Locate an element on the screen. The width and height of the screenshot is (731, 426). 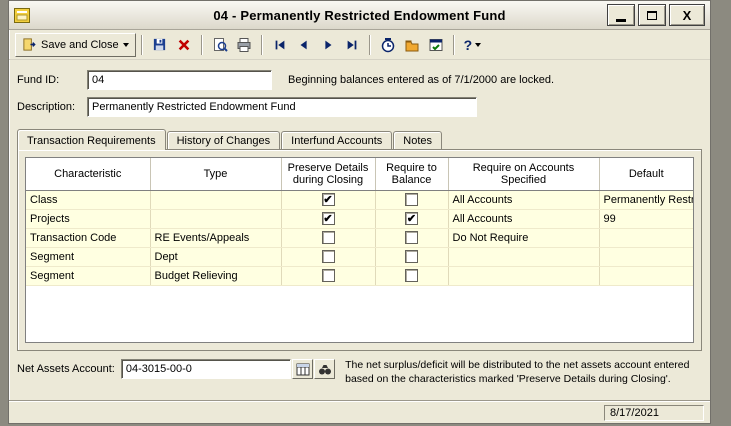
preview-button is located at coordinates (220, 45).